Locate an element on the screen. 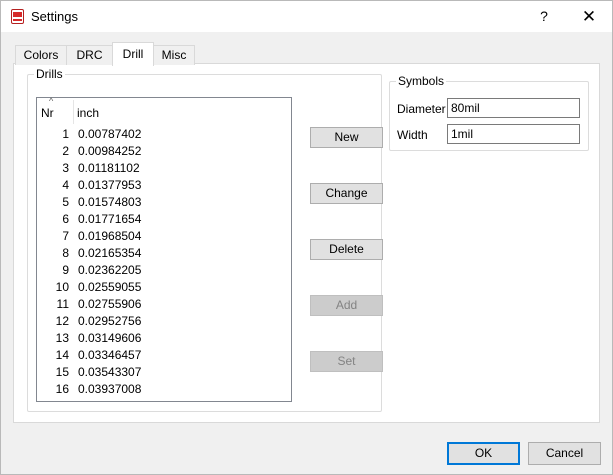 This screenshot has width=613, height=475. tab-misc: Misc is located at coordinates (174, 55).